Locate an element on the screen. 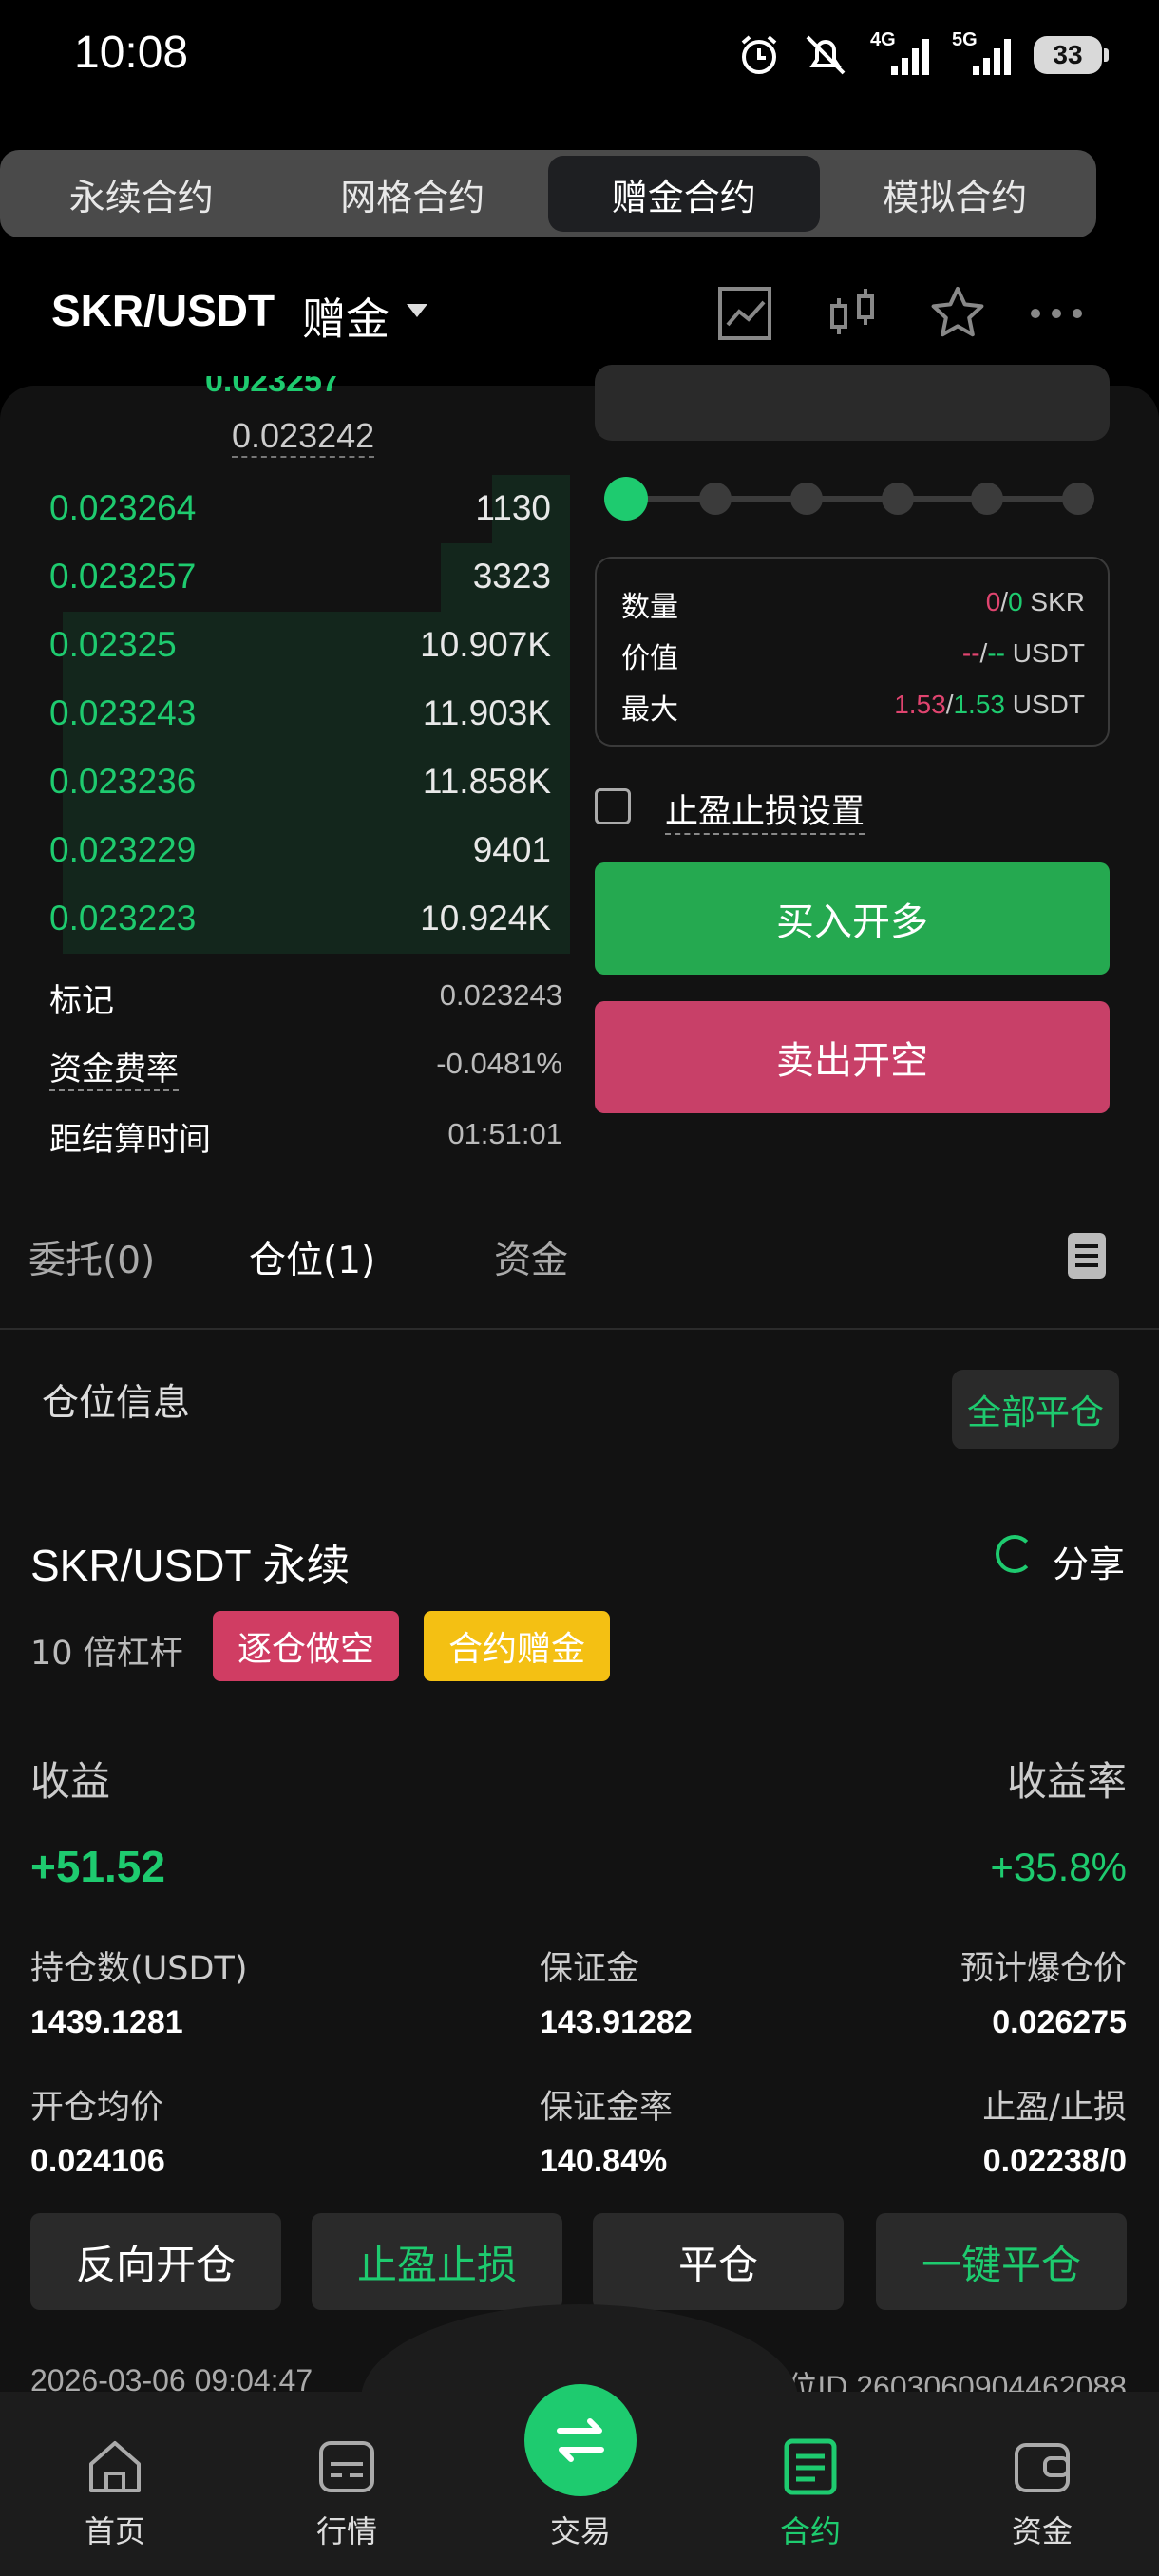 Image resolution: width=1159 pixels, height=2576 pixels. nav-trade: 交易 is located at coordinates (580, 2529).